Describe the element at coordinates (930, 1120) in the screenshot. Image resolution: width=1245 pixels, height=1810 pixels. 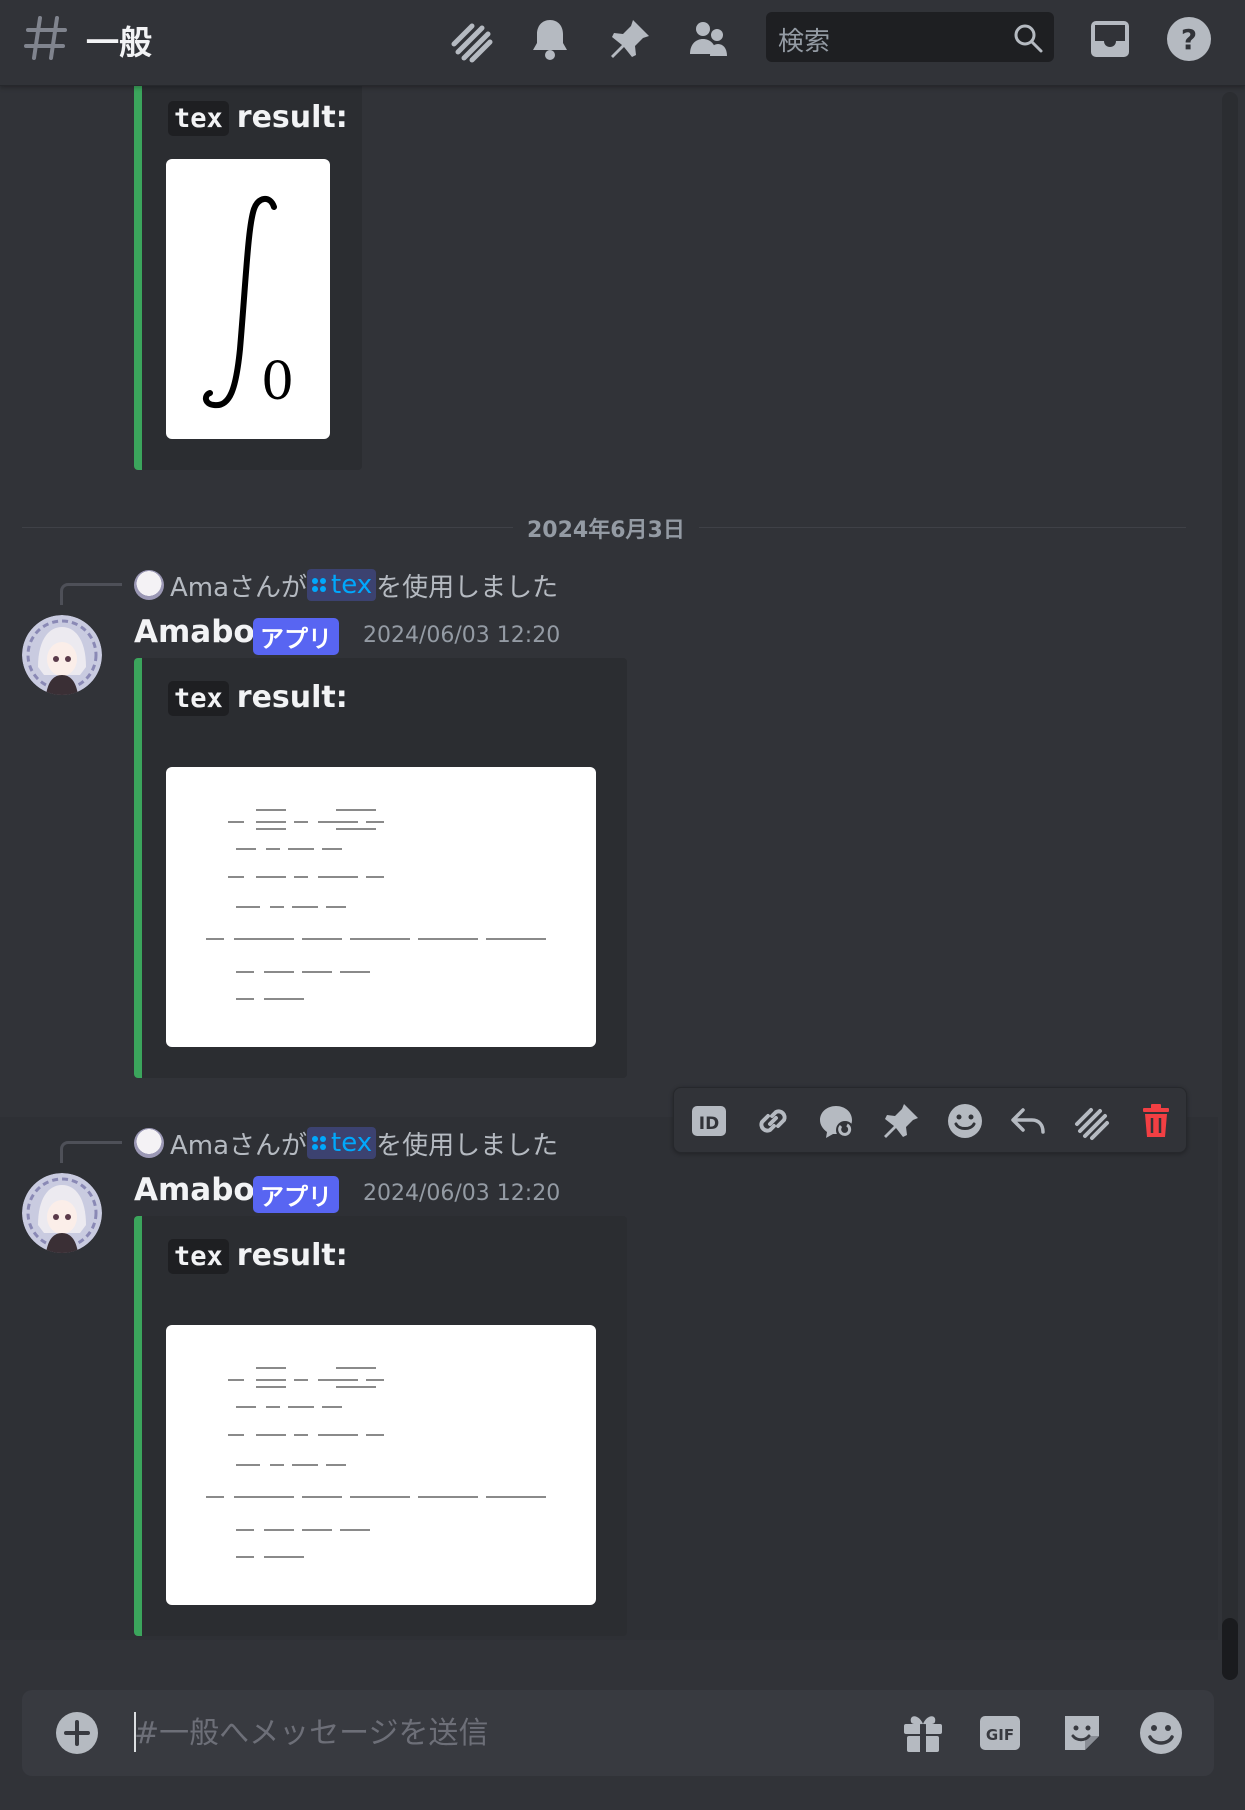
I see `message-action-toolbar: ID` at that location.